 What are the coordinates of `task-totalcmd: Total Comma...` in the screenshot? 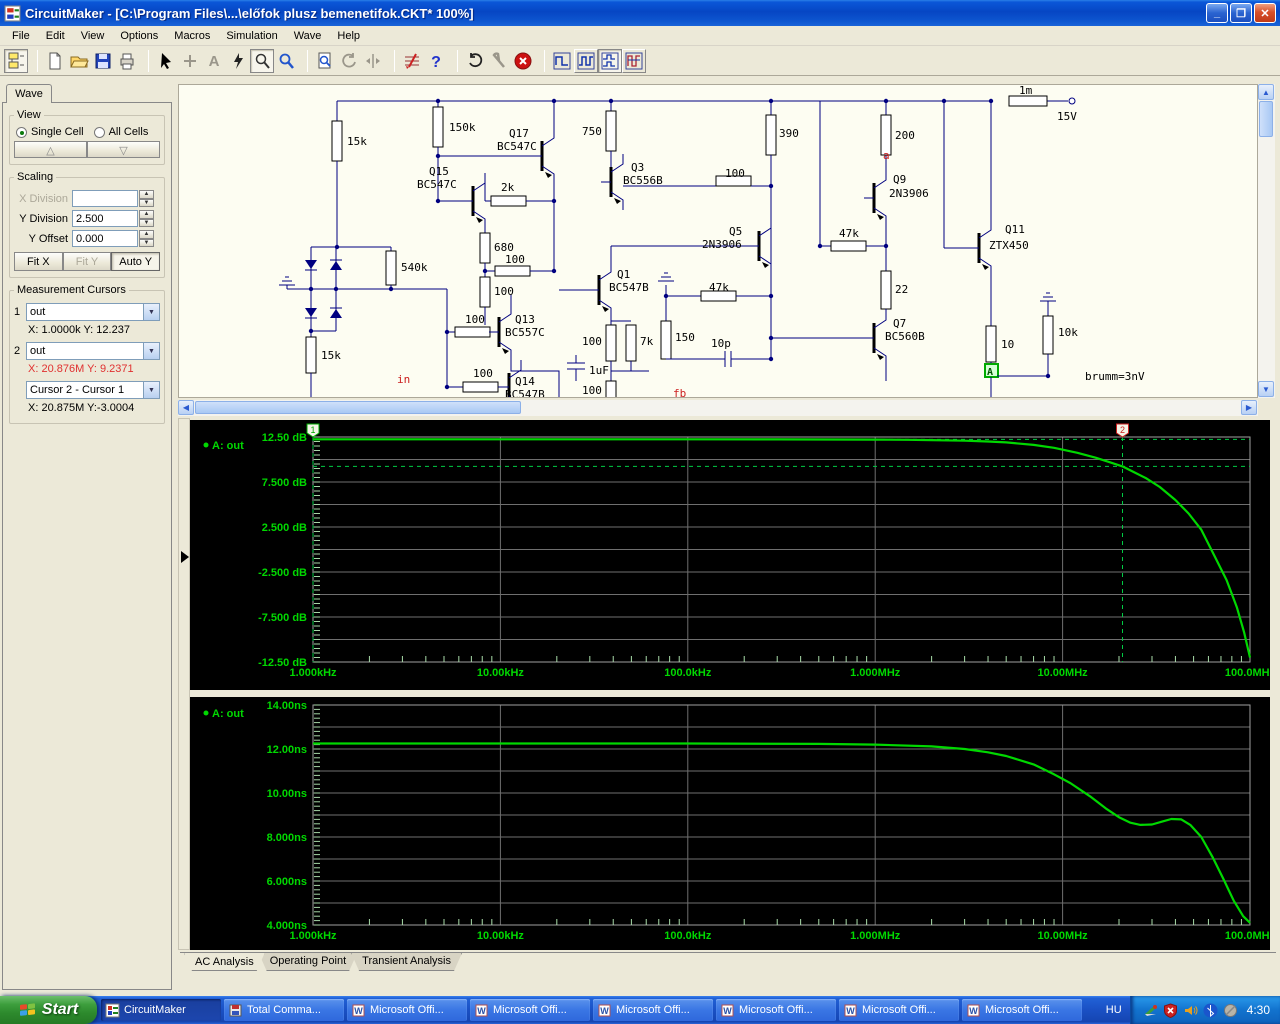 It's located at (284, 1010).